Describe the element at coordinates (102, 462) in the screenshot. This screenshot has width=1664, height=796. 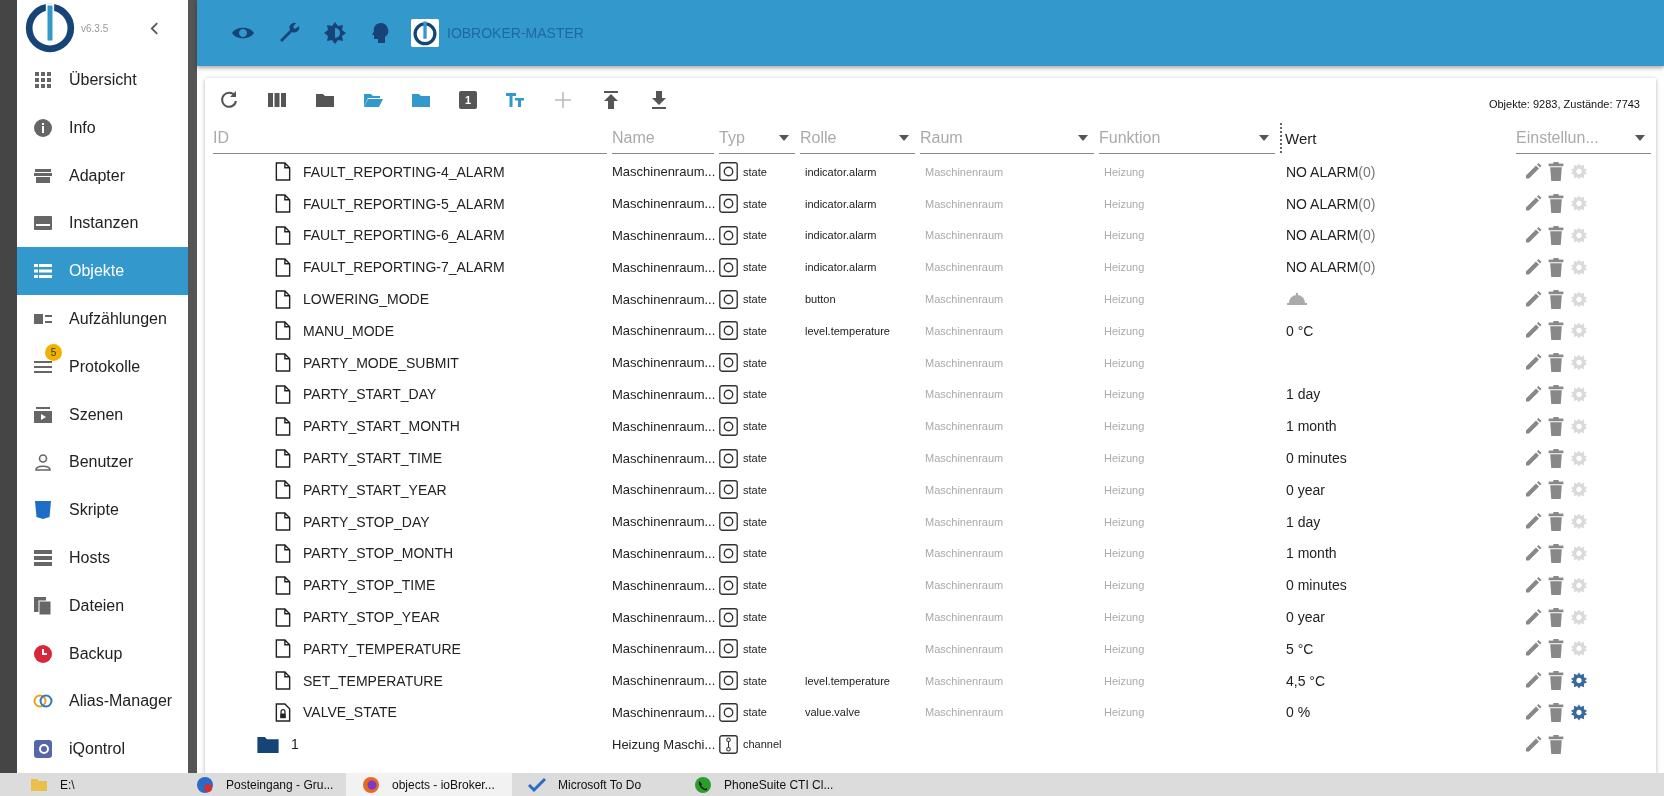
I see `sidebar-item: Benutzer` at that location.